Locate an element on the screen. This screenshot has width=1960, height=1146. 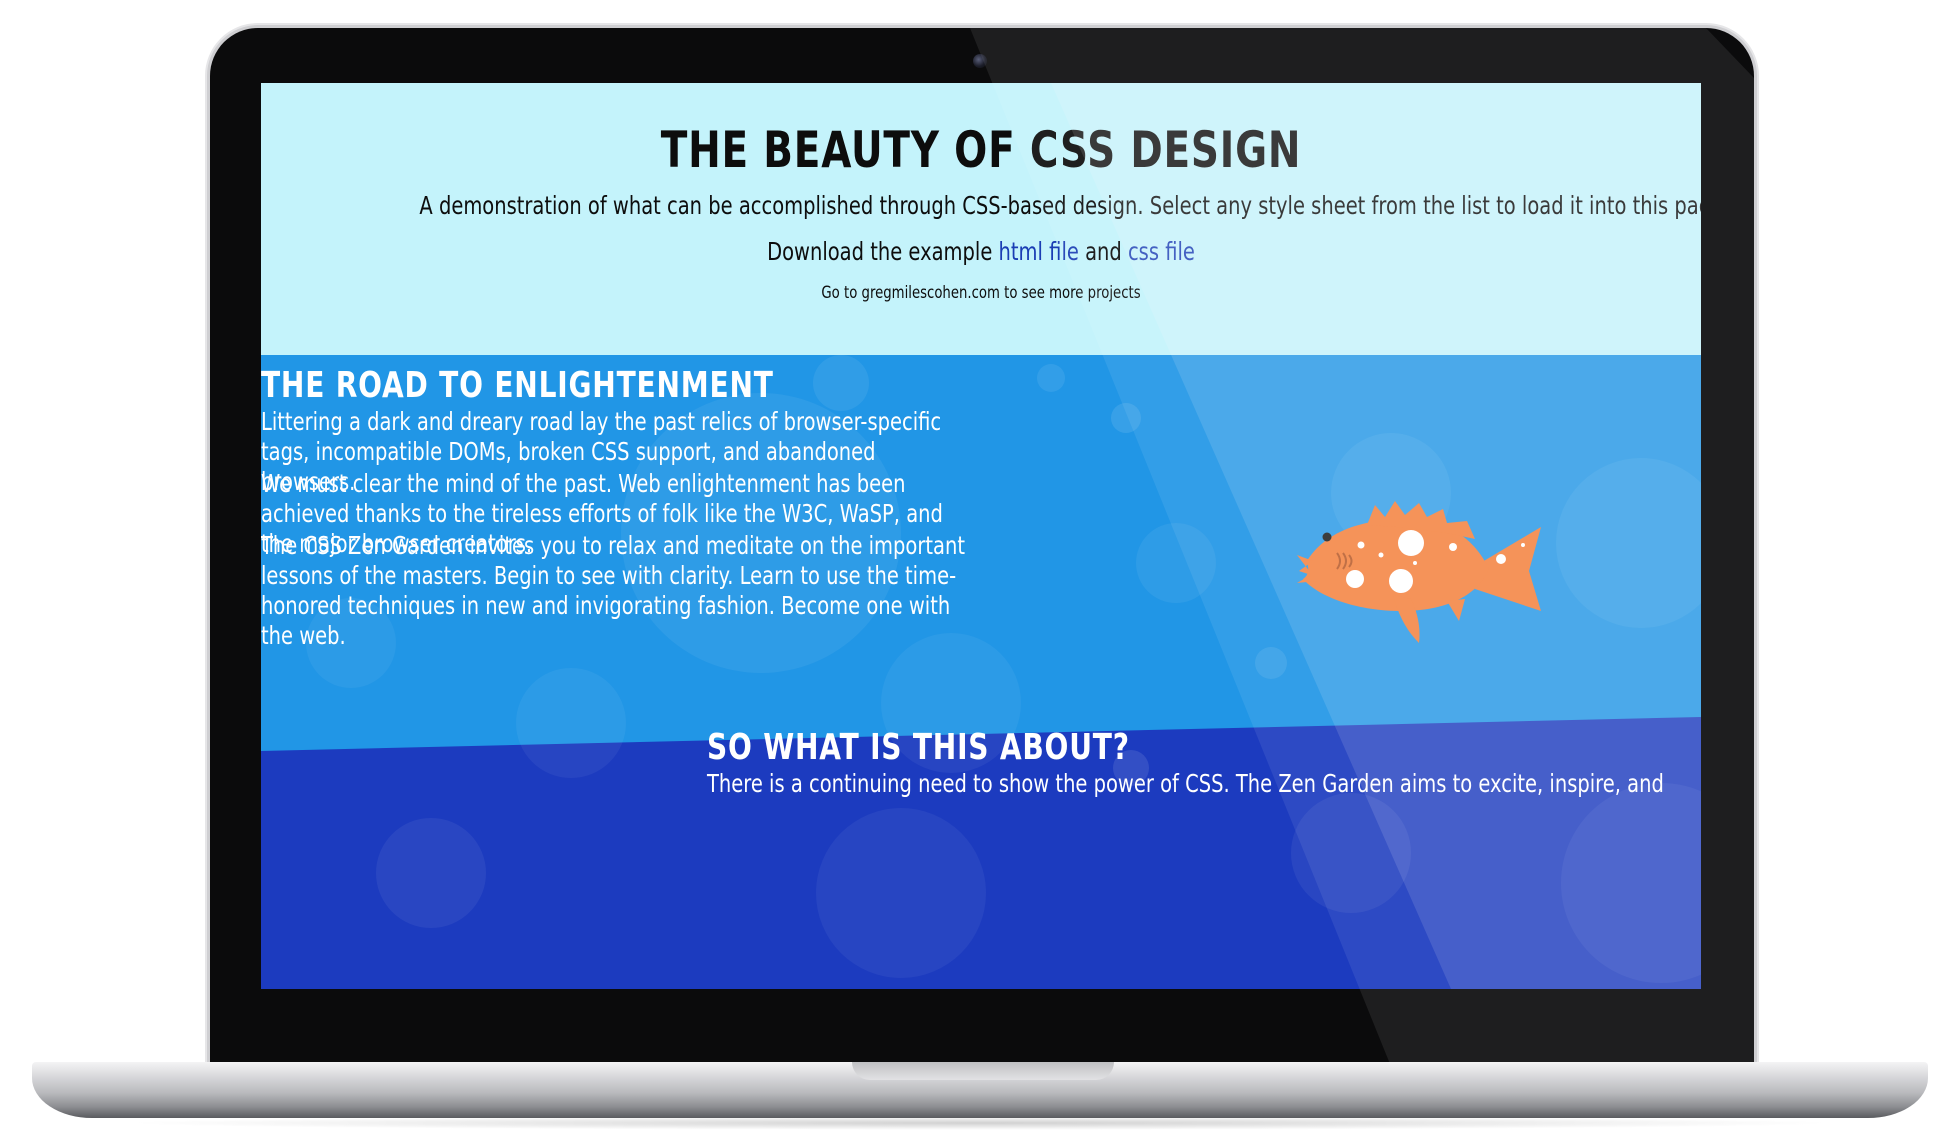
fish-icon is located at coordinates (1419, 572).